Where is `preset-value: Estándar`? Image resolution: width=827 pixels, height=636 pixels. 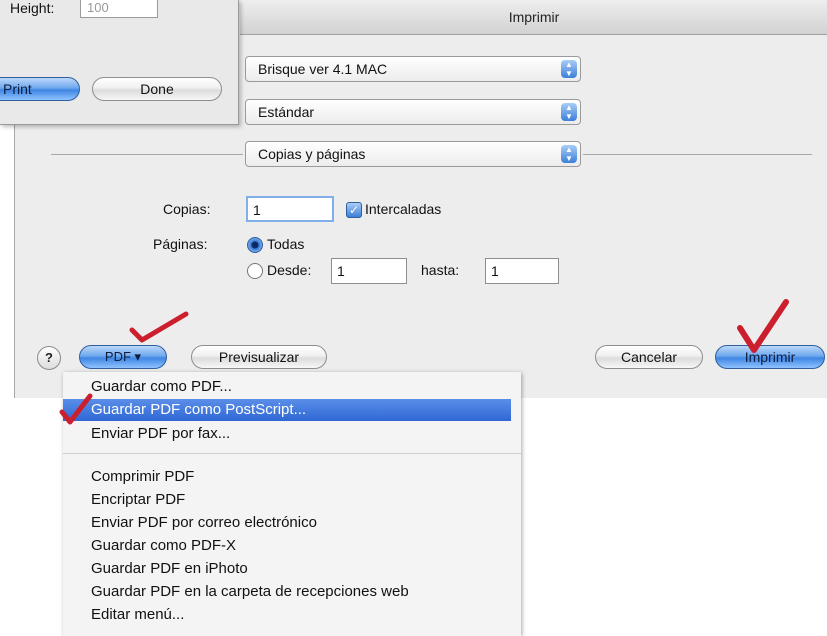
preset-value: Estándar is located at coordinates (286, 112).